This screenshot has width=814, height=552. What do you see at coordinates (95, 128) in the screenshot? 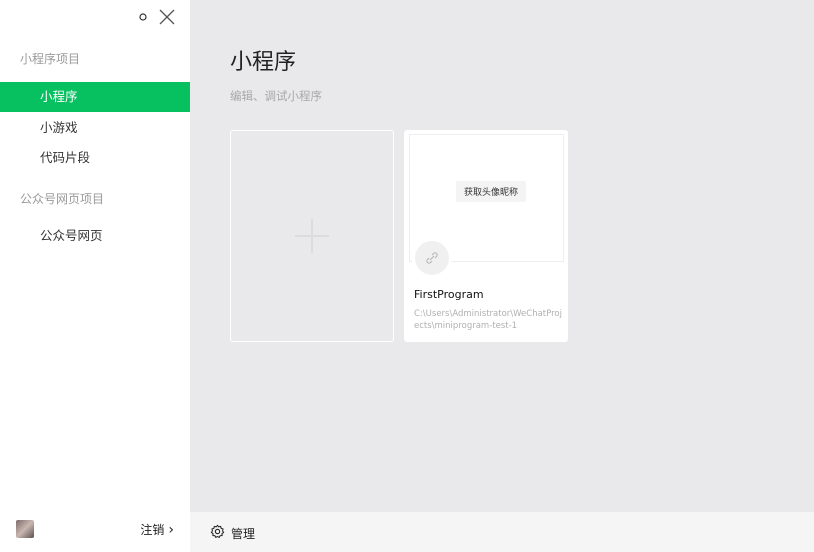
I see `sidebar-item-minigame: 小游戏` at bounding box center [95, 128].